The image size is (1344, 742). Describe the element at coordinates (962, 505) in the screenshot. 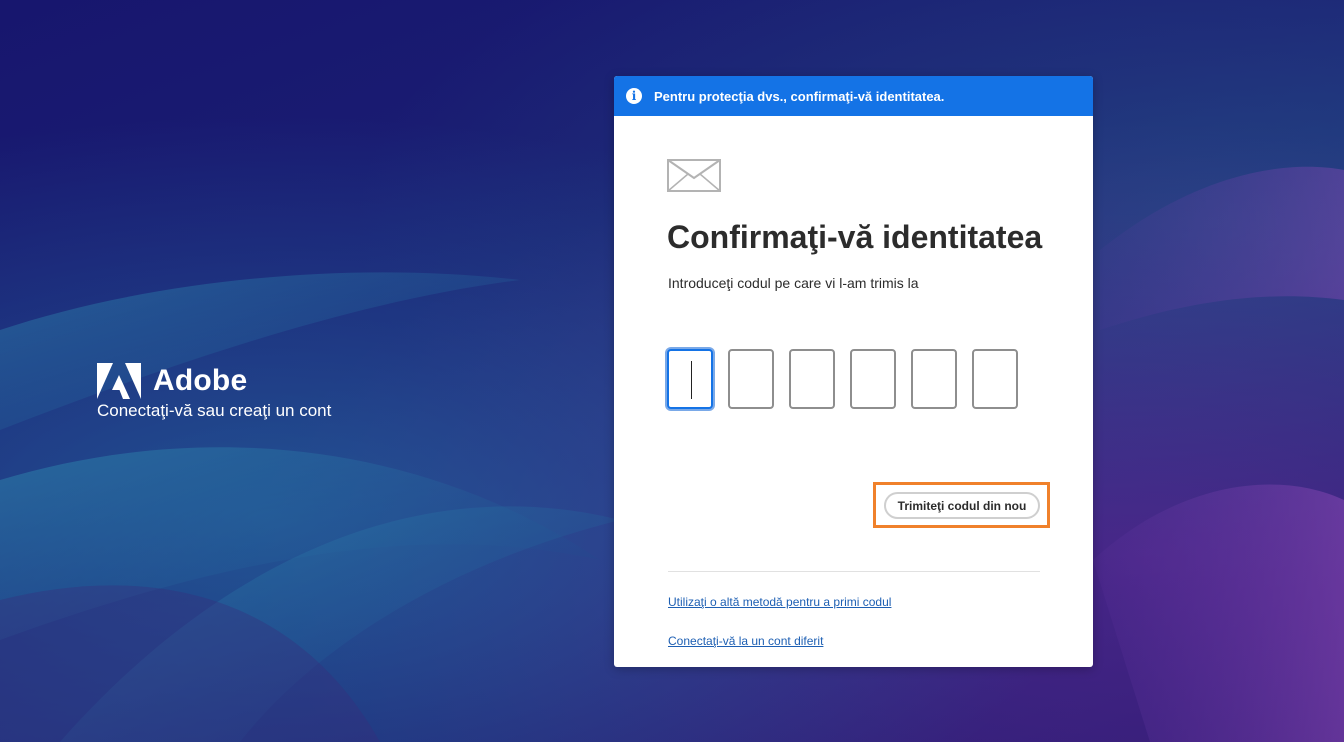

I see `resend-code-button: Trimiteţi codul din nou` at that location.